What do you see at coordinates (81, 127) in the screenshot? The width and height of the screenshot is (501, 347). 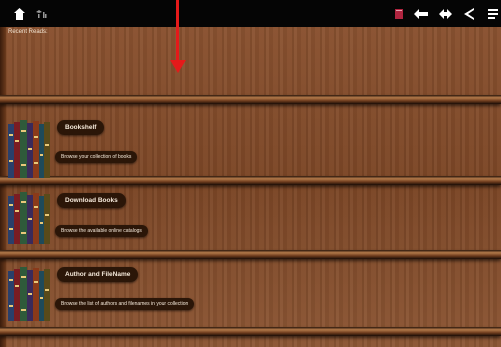 I see `bookshelf-title: Bookshelf` at bounding box center [81, 127].